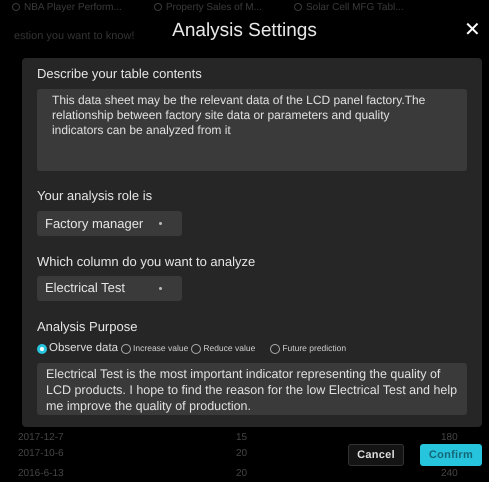  Describe the element at coordinates (146, 262) in the screenshot. I see `field-label: Which column do you want to analyze` at that location.